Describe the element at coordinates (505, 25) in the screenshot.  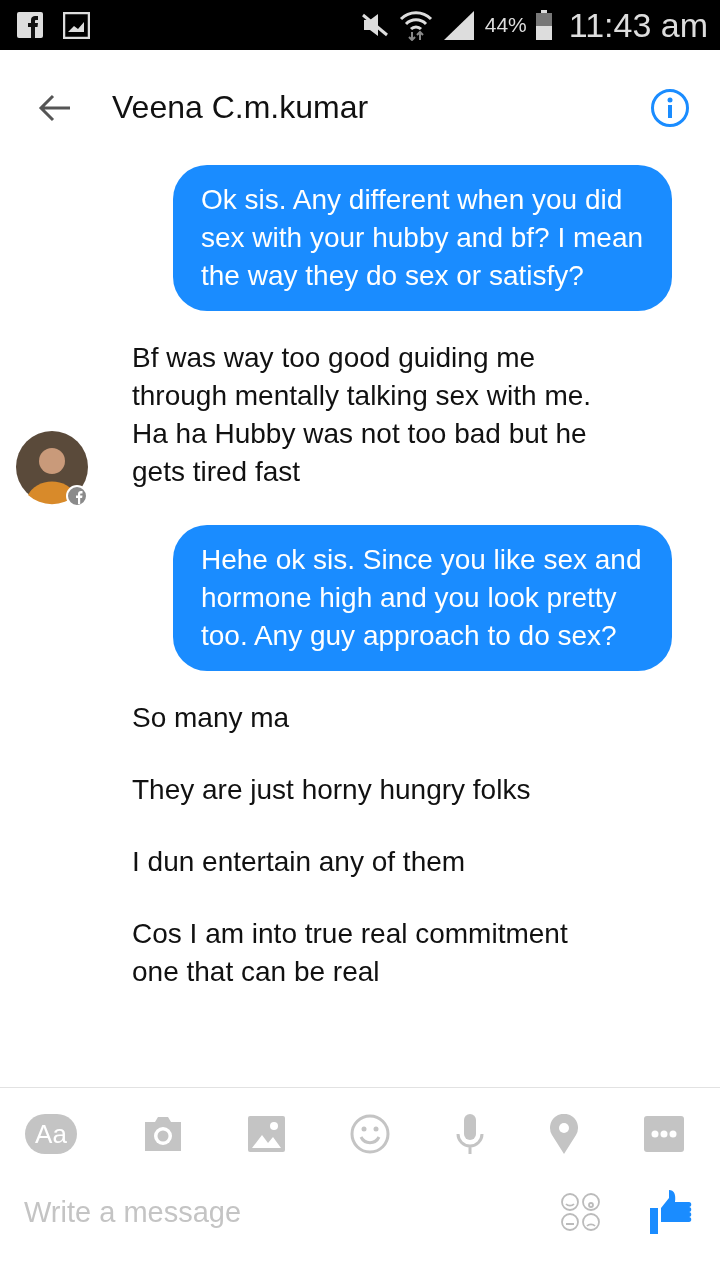
I see `battery-percent: 44%` at that location.